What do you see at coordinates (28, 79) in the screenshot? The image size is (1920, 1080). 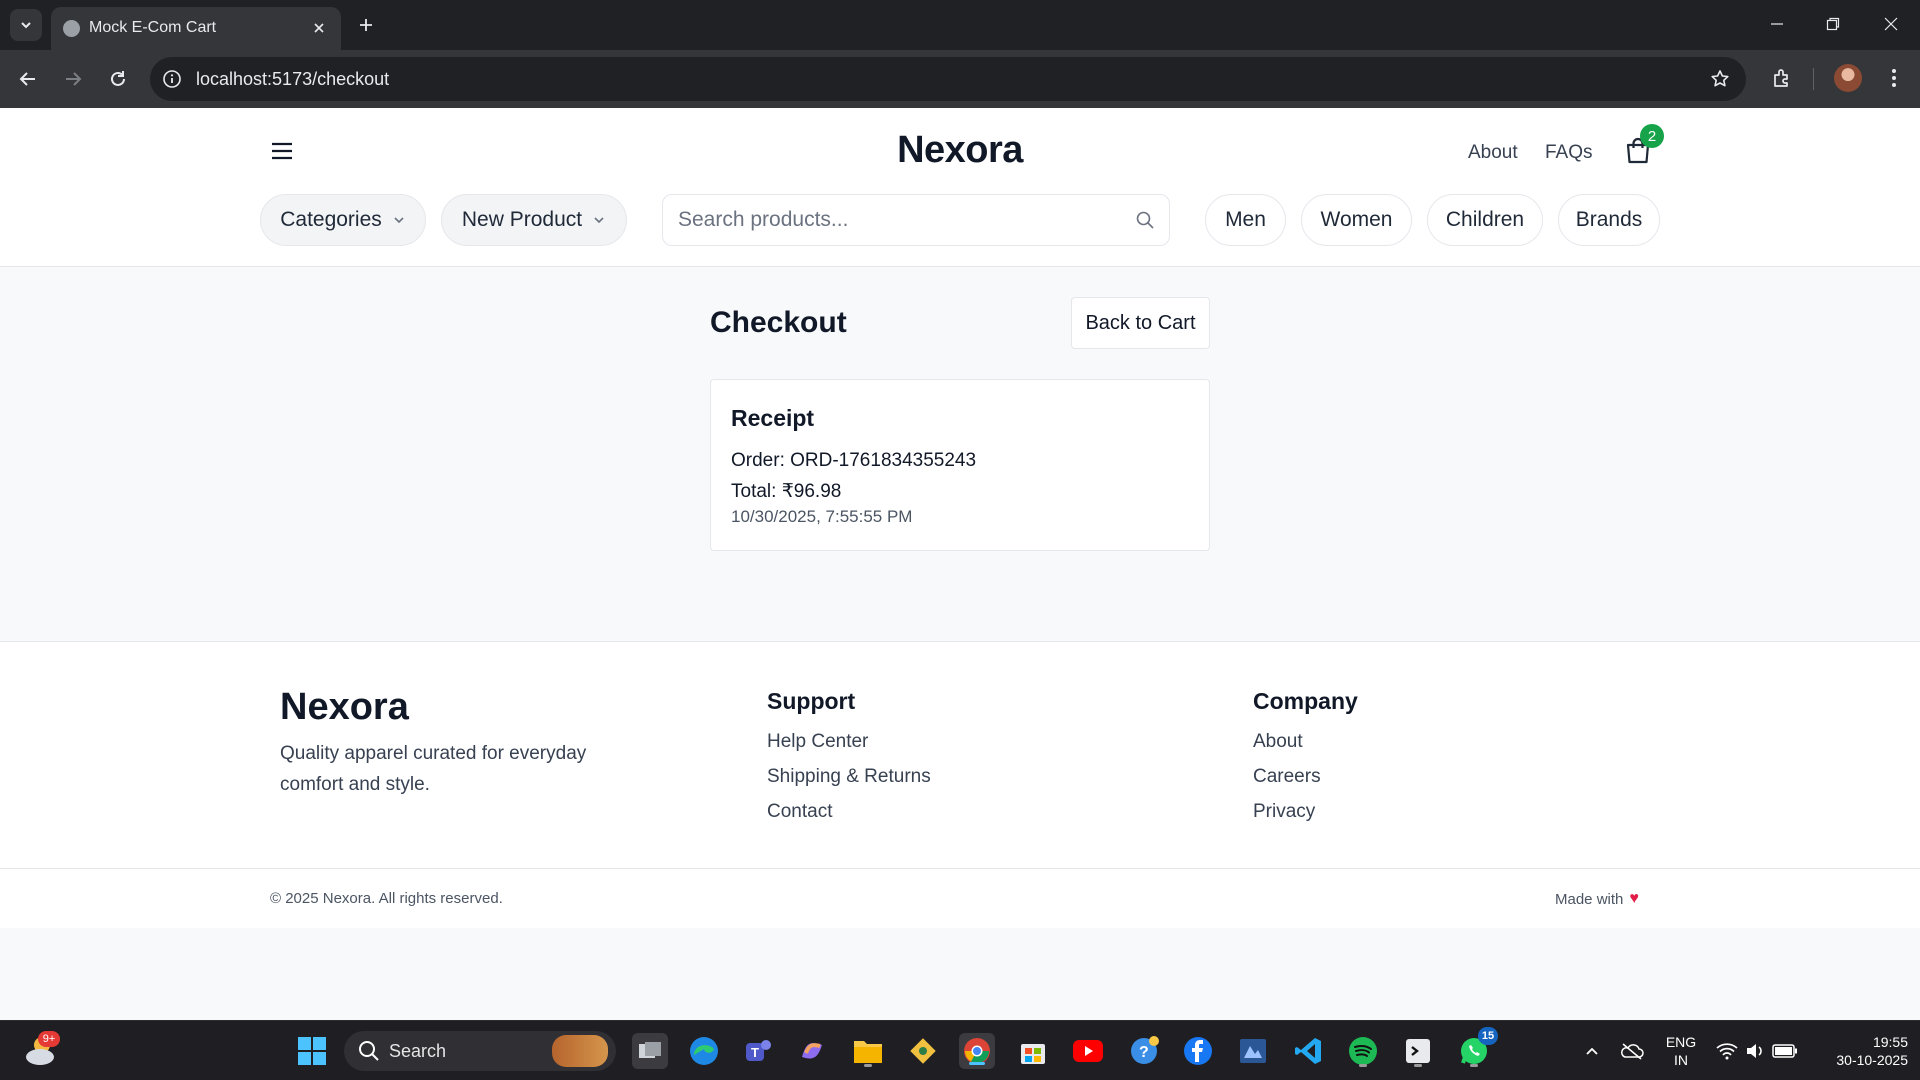 I see `back-button` at bounding box center [28, 79].